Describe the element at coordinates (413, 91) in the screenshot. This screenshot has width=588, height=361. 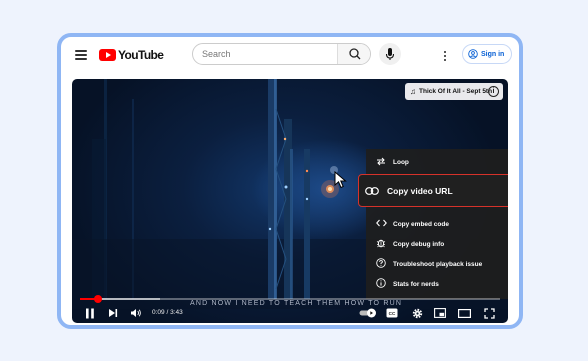
I see `music-note-icon: ♫` at that location.